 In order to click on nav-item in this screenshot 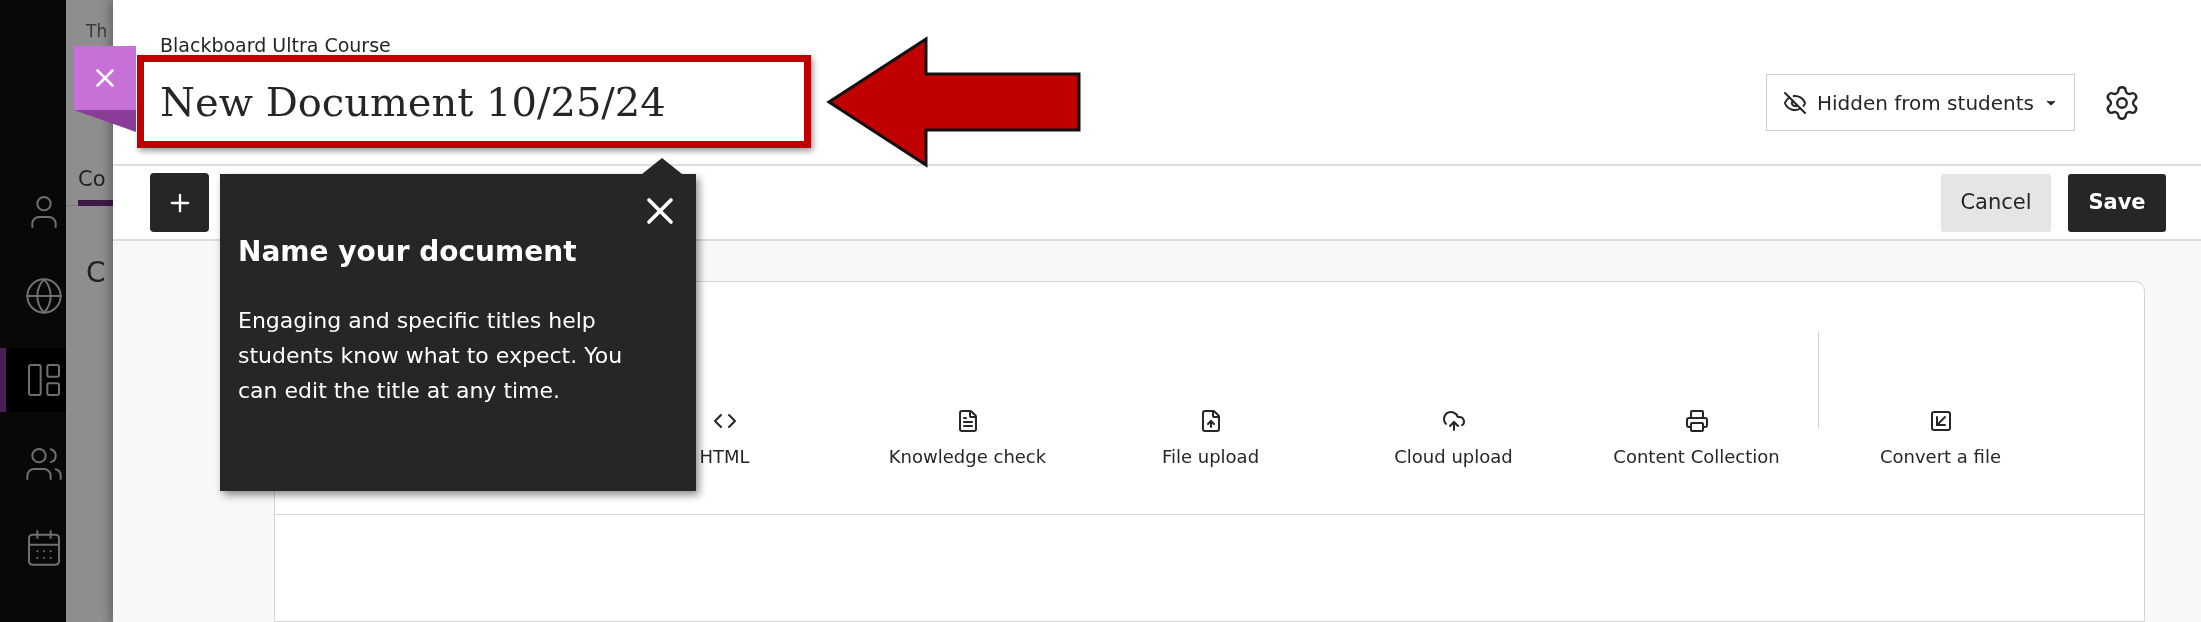, I will do `click(33, 380)`.